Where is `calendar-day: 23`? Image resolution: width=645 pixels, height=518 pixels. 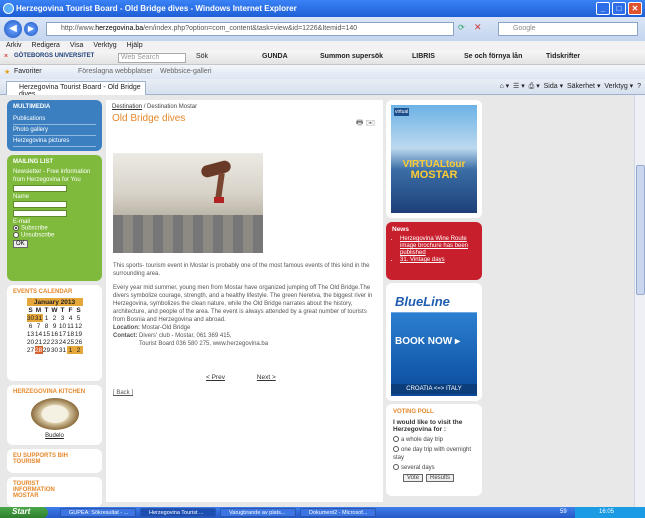
calendar-day: 23 is located at coordinates (55, 342).